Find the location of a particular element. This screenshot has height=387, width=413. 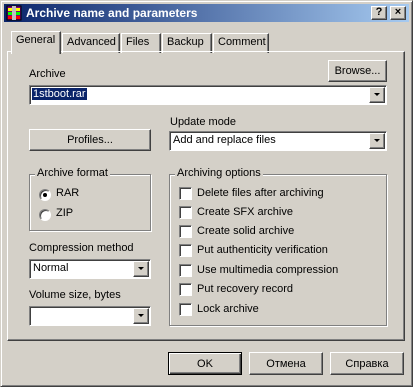

tab-backup-label: Backup is located at coordinates (185, 42).